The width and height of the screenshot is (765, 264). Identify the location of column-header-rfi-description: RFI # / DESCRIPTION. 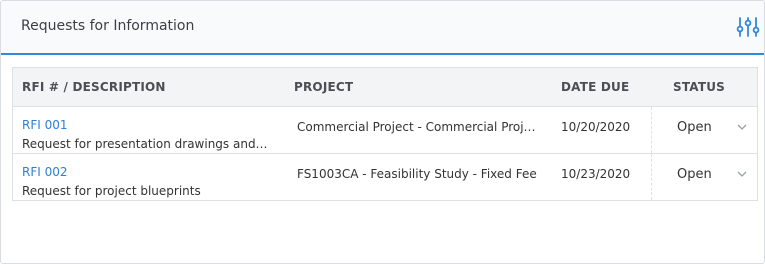
(94, 87).